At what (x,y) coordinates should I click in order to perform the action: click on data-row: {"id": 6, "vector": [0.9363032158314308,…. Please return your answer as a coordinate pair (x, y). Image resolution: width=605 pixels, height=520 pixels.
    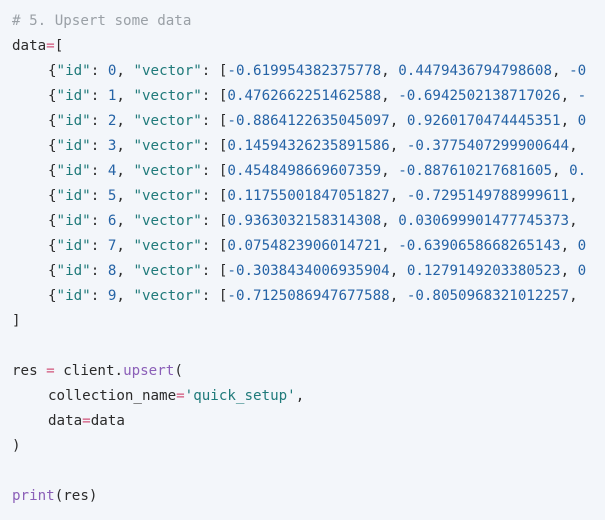
    Looking at the image, I should click on (302, 221).